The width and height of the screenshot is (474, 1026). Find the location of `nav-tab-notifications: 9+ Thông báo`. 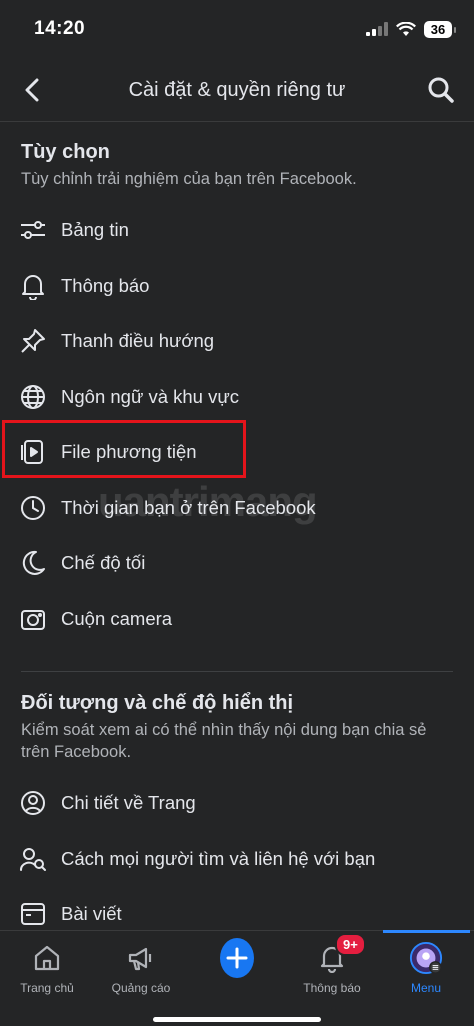

nav-tab-notifications: 9+ Thông báo is located at coordinates (332, 966).